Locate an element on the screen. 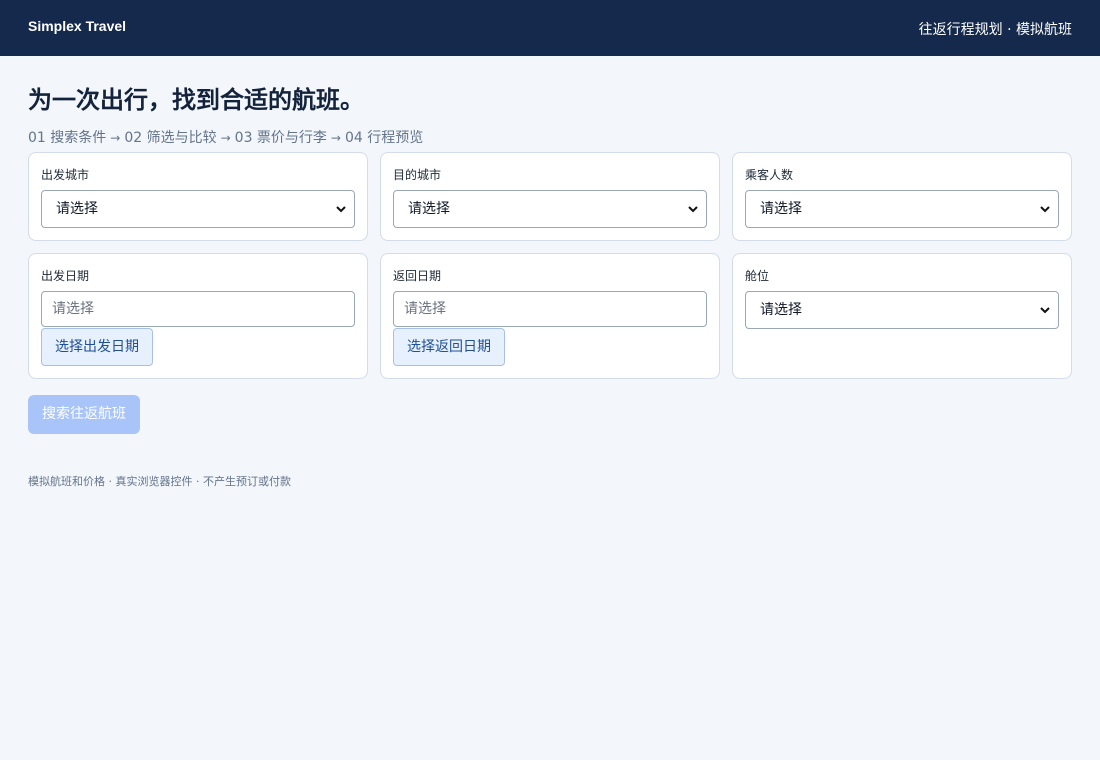 Image resolution: width=1100 pixels, height=760 pixels. step-2: 02 筛选与比较 is located at coordinates (170, 138).